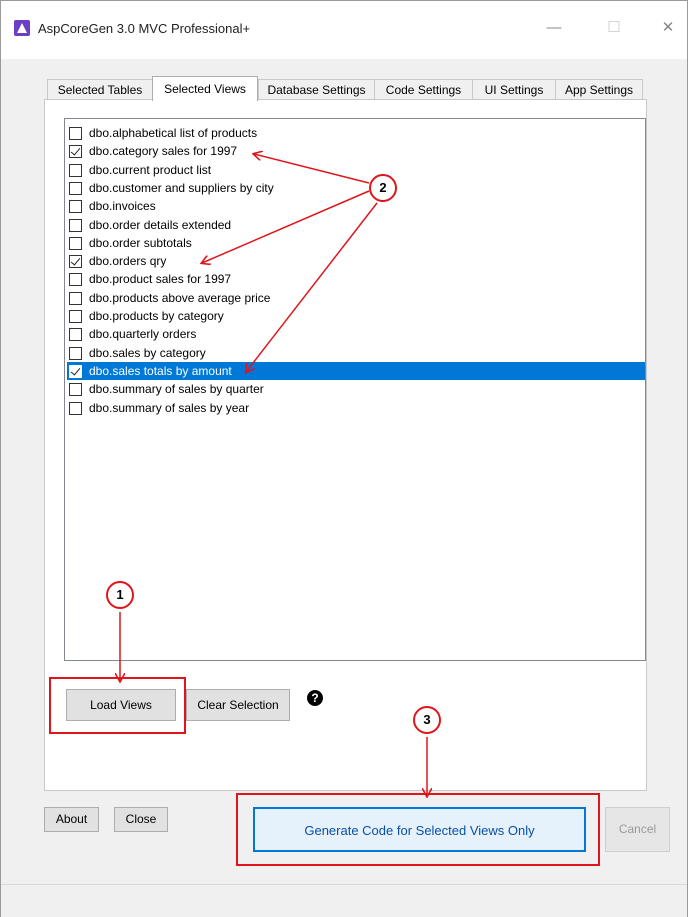 The image size is (688, 917). Describe the element at coordinates (173, 133) in the screenshot. I see `list-item-label: dbo.alphabetical list of products` at that location.